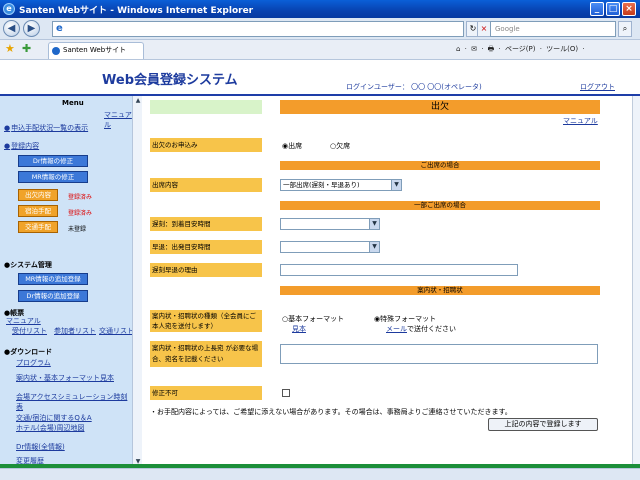 This screenshot has height=480, width=640. What do you see at coordinates (636, 282) in the screenshot?
I see `main-scrollbar` at bounding box center [636, 282].